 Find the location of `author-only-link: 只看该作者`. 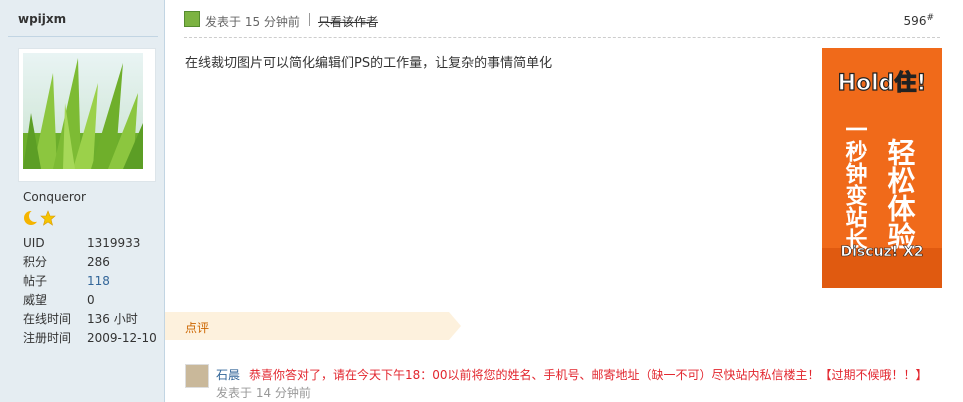

author-only-link: 只看该作者 is located at coordinates (348, 21).